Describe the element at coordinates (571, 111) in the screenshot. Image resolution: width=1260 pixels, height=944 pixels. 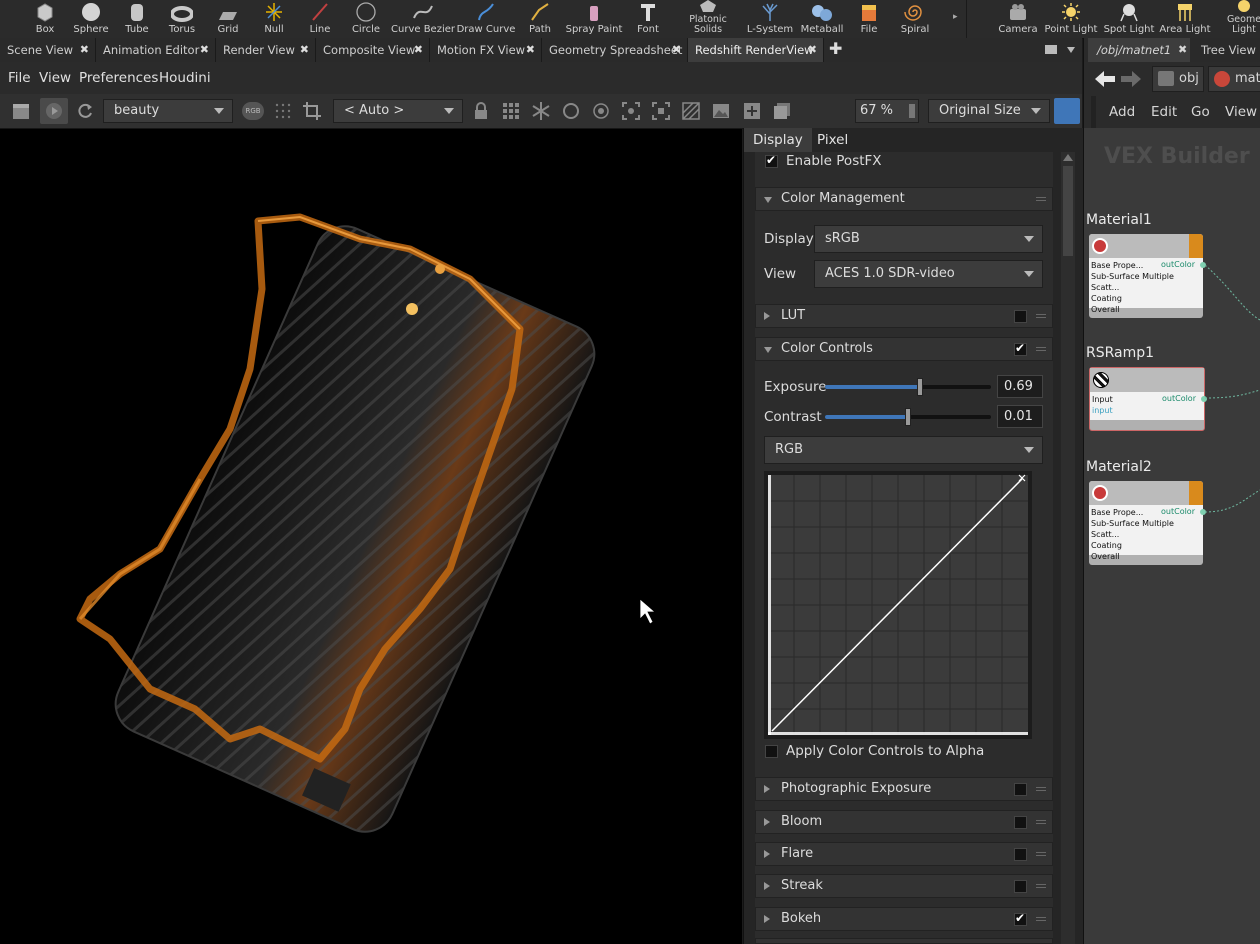
I see `circle-select-icon` at that location.